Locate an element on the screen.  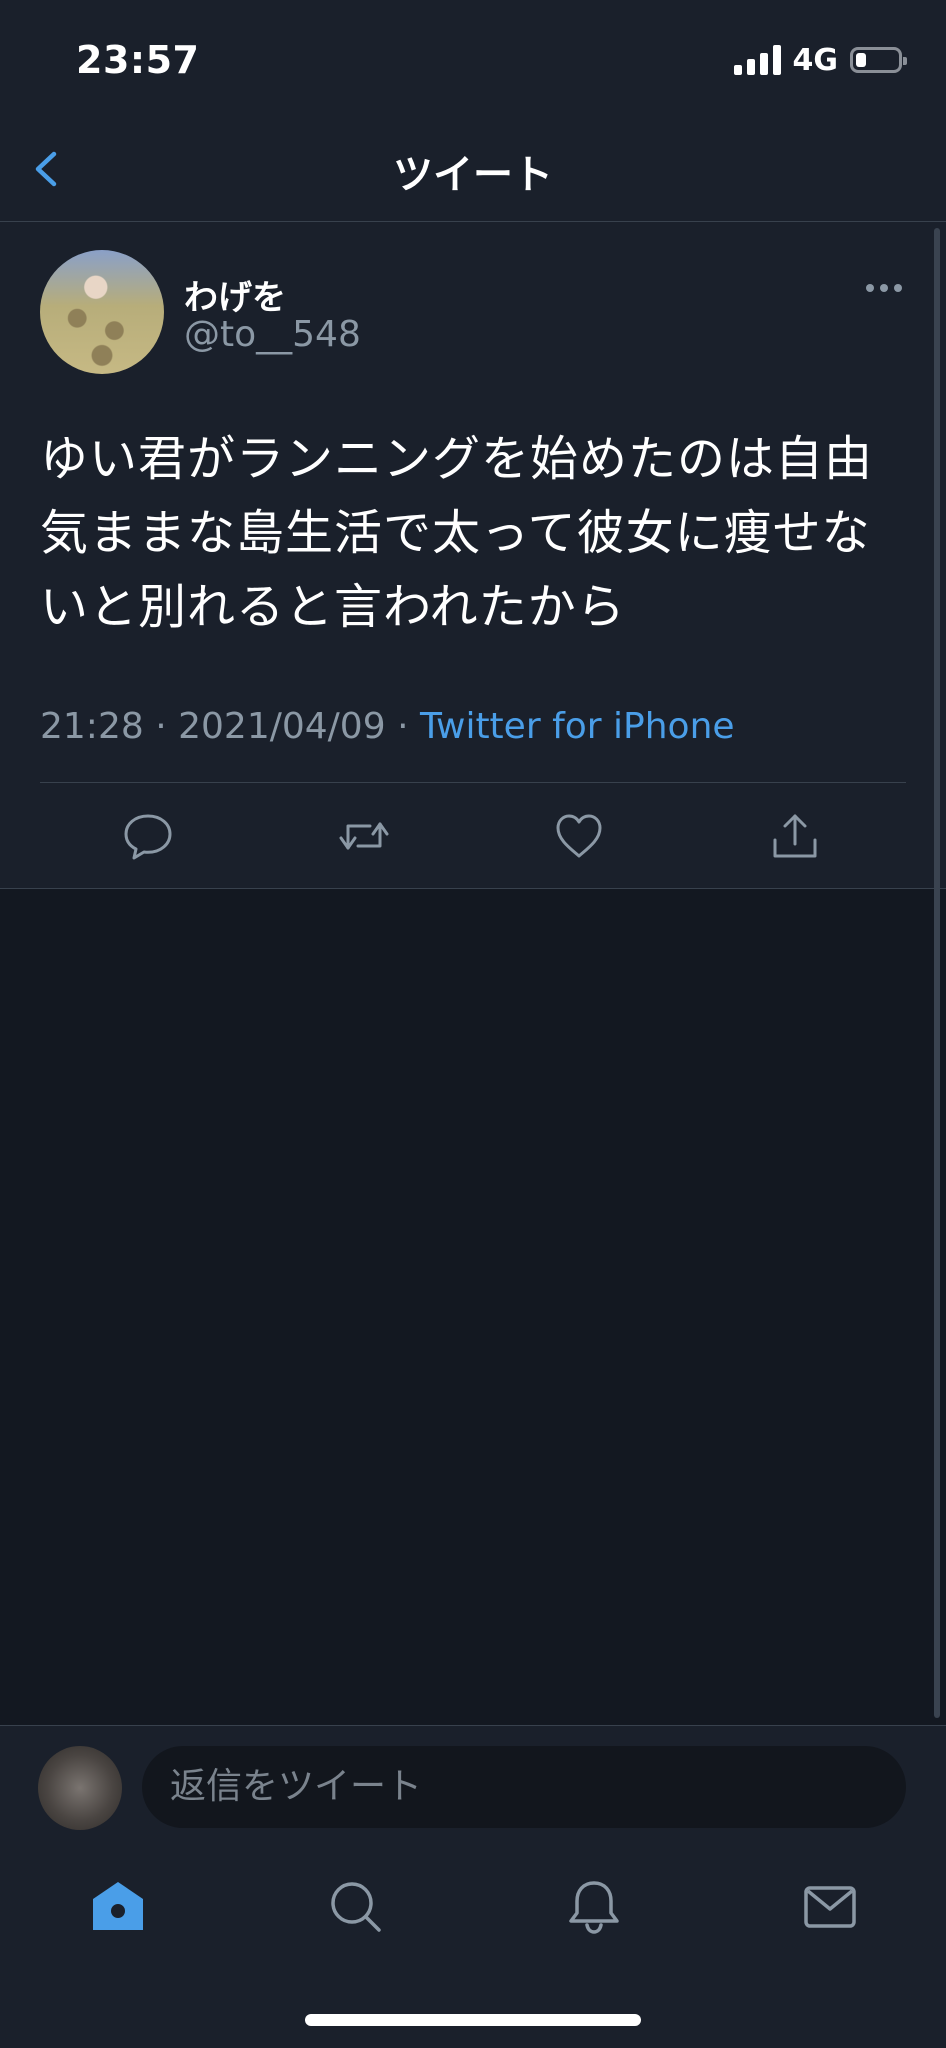
reply-composer: 返信をツイート is located at coordinates (473, 1780).